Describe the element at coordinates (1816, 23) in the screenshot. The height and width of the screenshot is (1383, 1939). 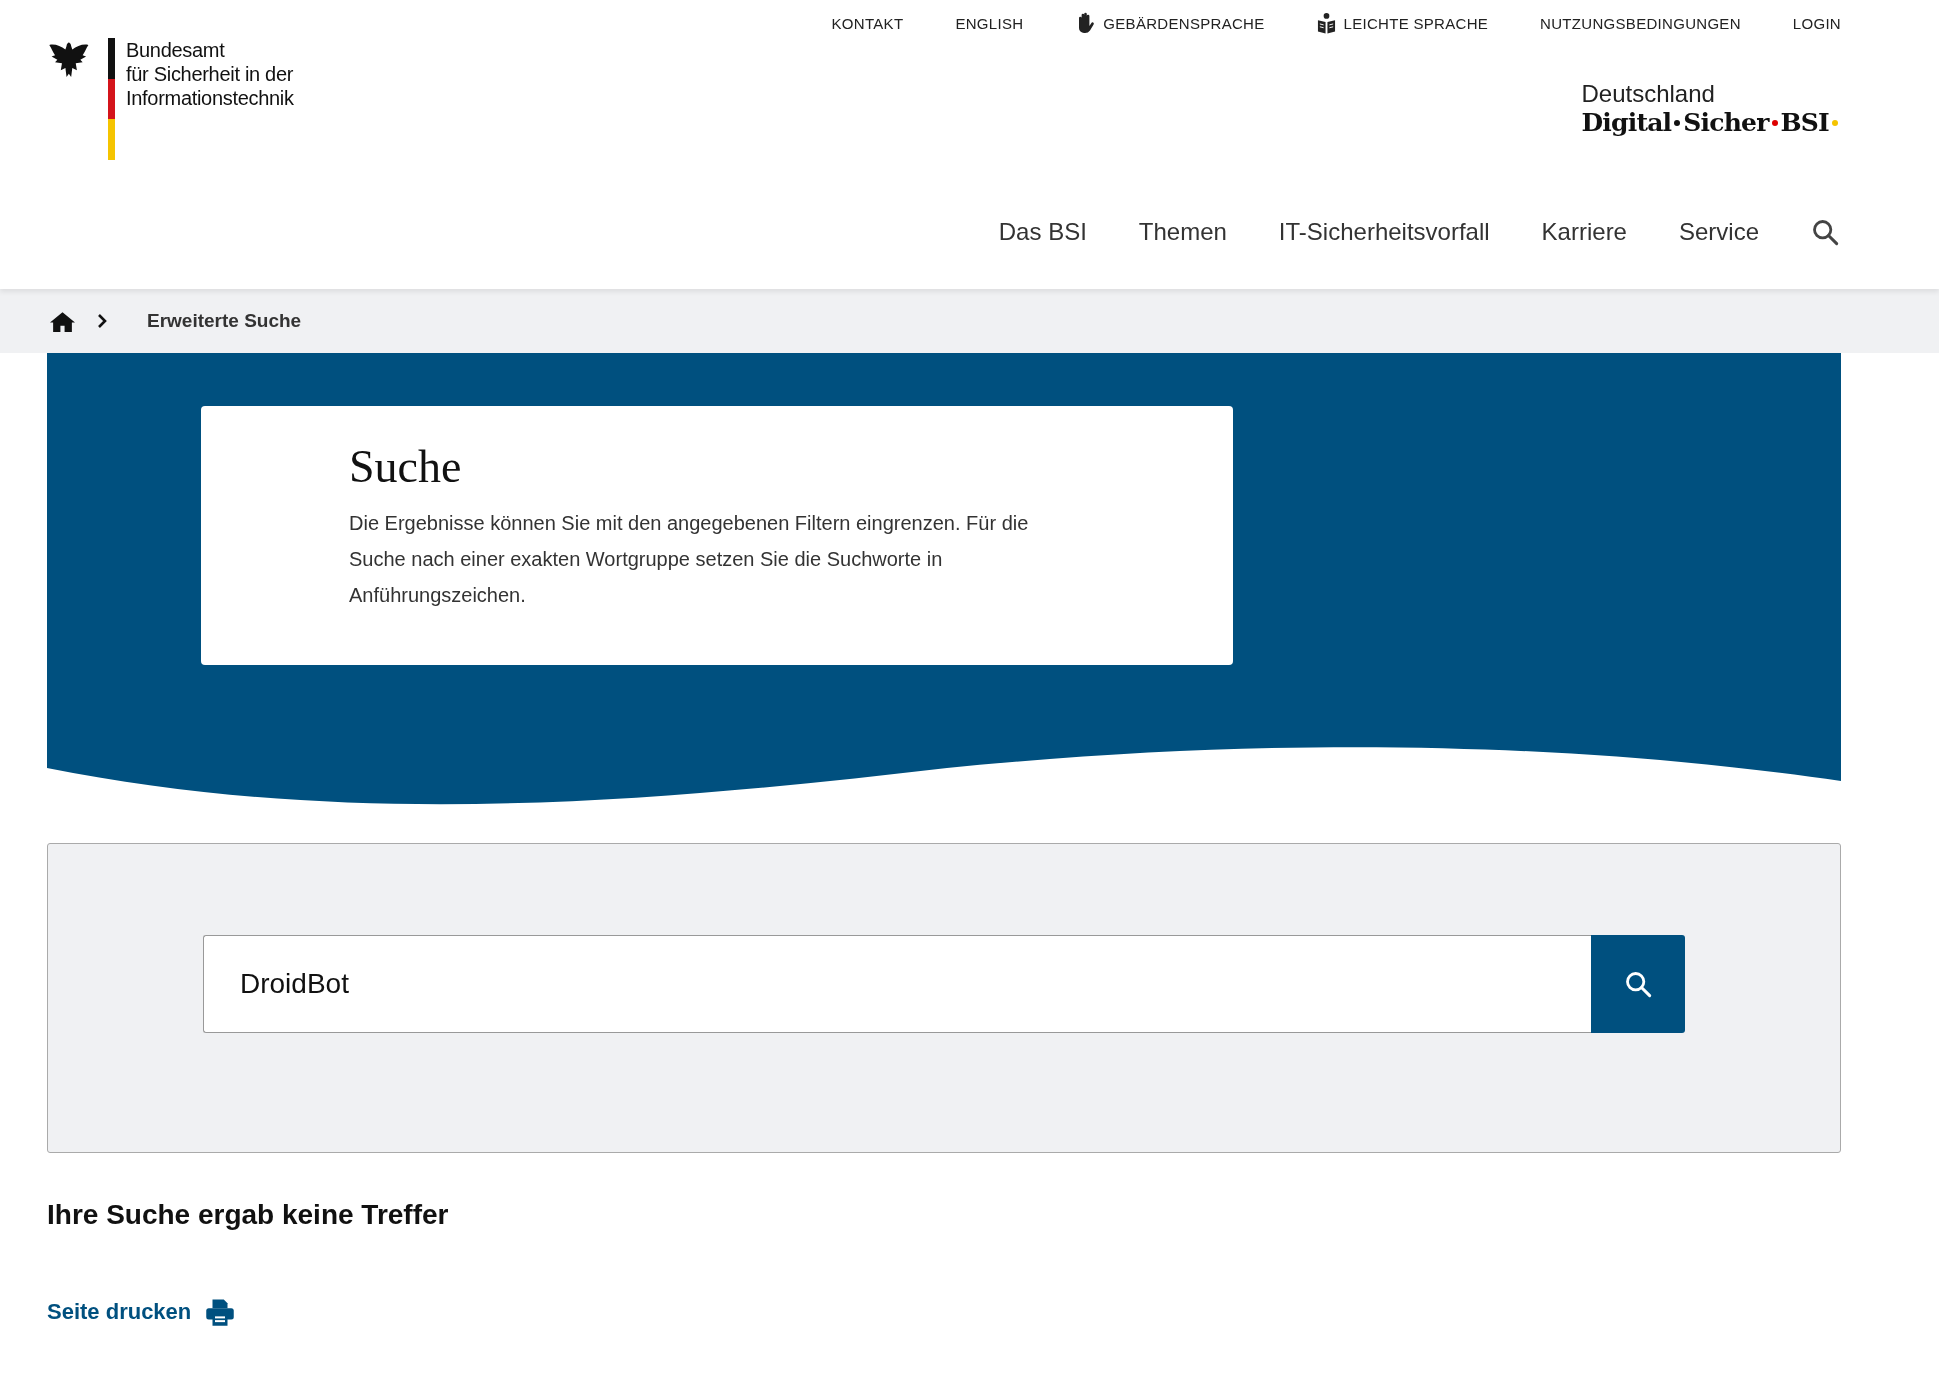
I see `utility-link: LOGIN` at that location.